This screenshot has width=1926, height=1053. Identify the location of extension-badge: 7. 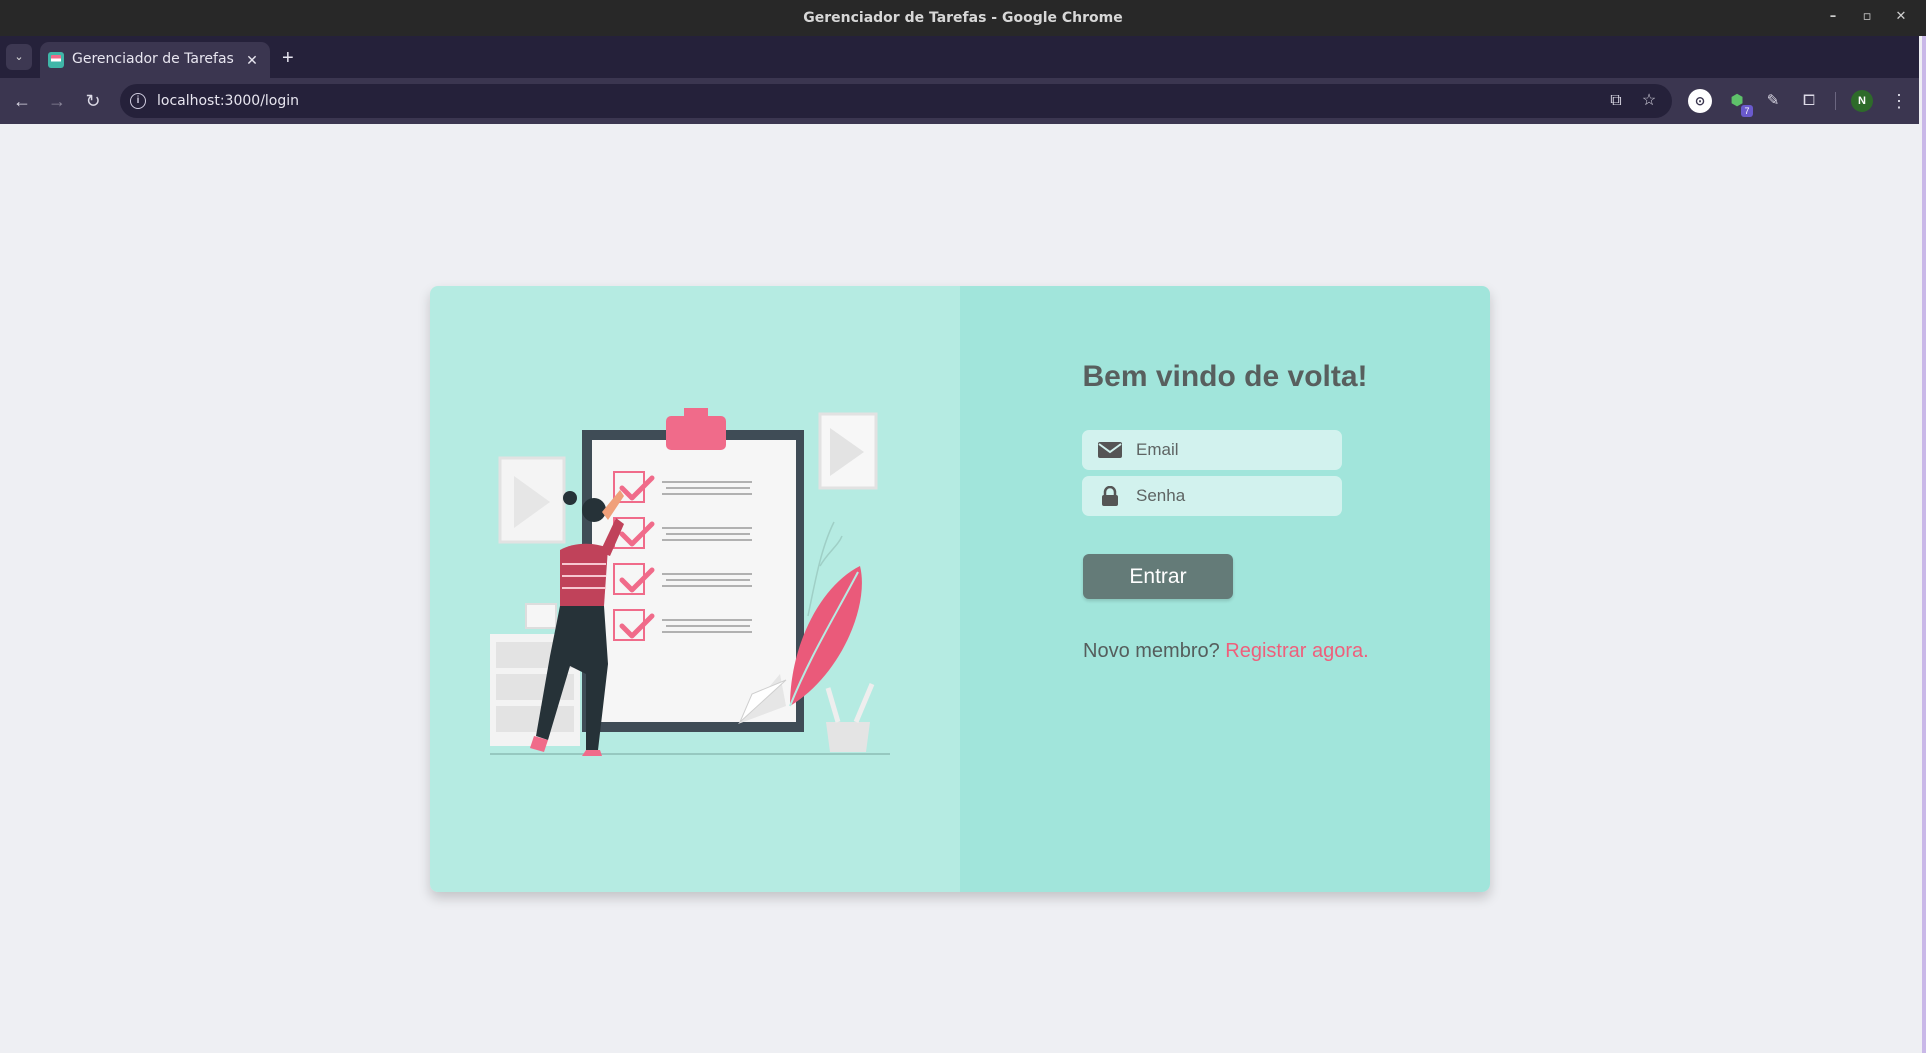
(1747, 111).